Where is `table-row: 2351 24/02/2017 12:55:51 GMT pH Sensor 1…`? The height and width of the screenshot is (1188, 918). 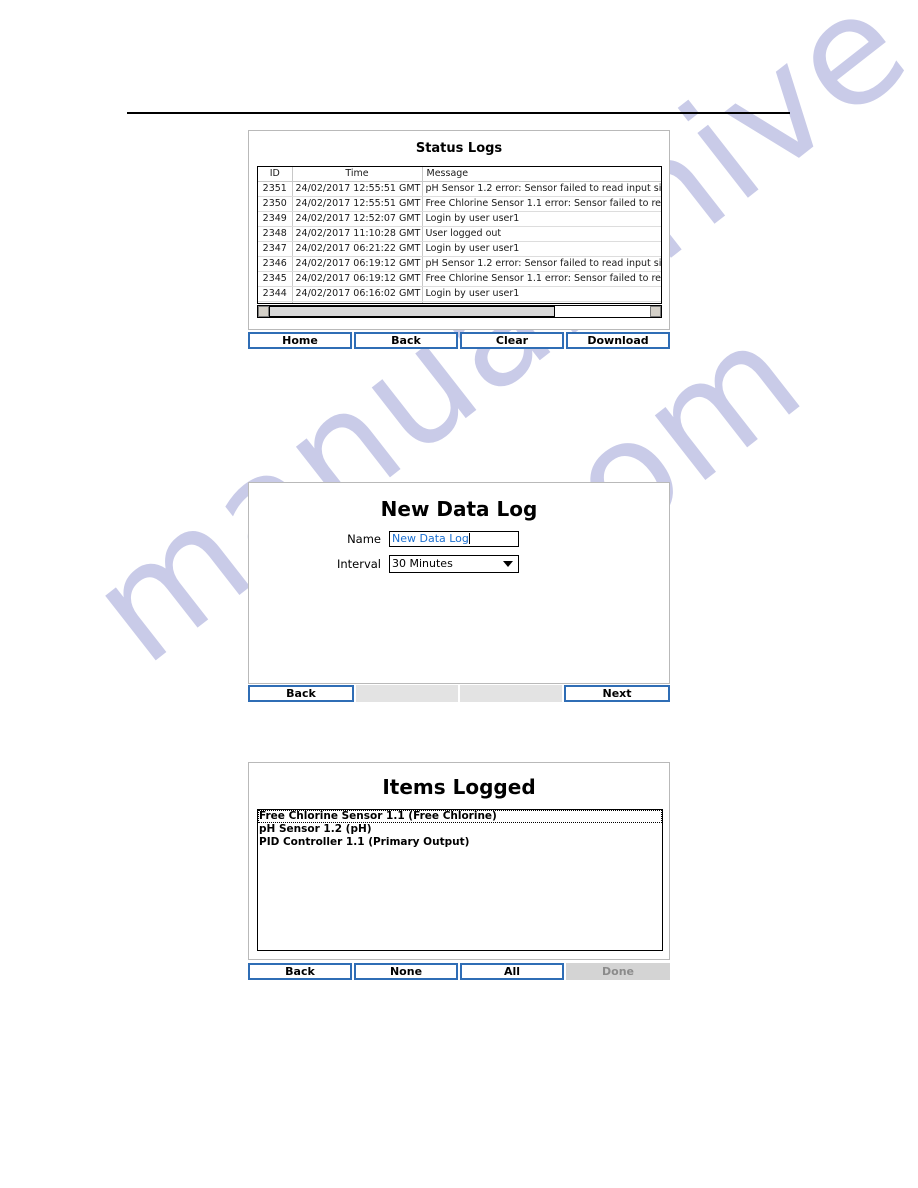 table-row: 2351 24/02/2017 12:55:51 GMT pH Sensor 1… is located at coordinates (459, 189).